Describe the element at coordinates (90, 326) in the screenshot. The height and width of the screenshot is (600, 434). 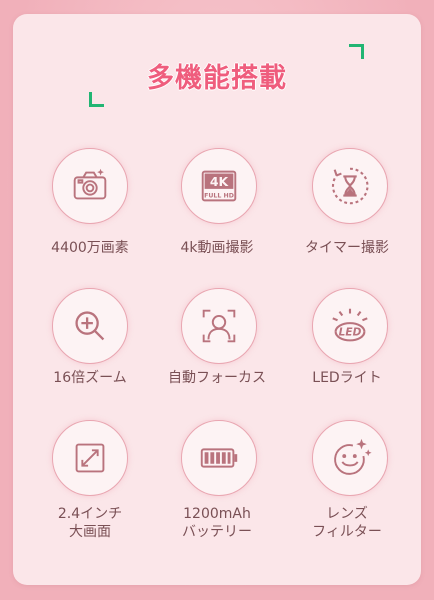
I see `zoom-in-icon` at that location.